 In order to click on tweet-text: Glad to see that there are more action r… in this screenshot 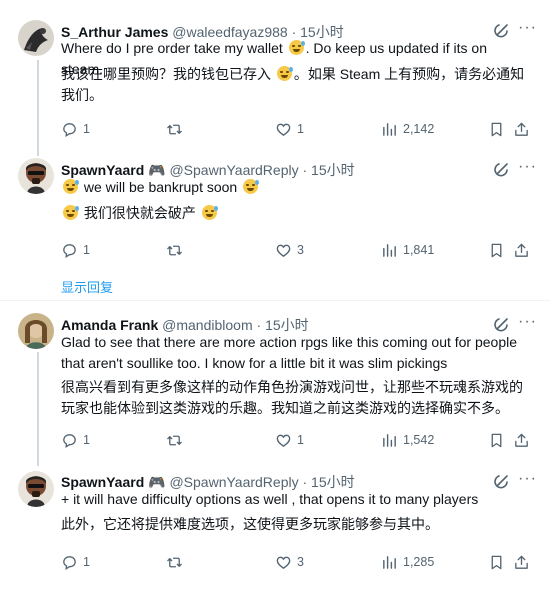, I will do `click(289, 352)`.